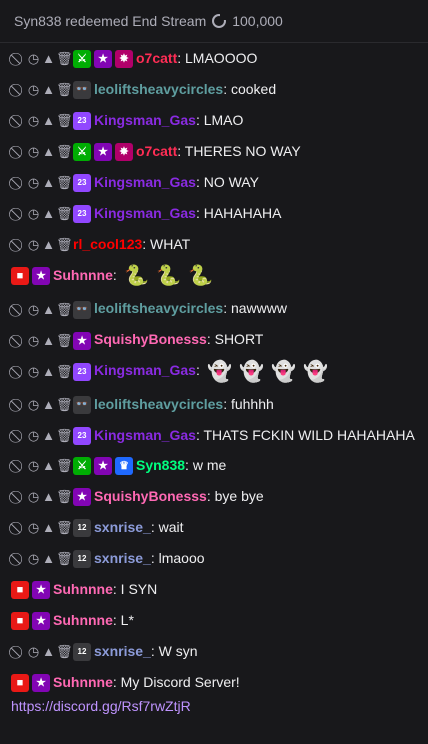  I want to click on username: rl_cool123, so click(107, 244).